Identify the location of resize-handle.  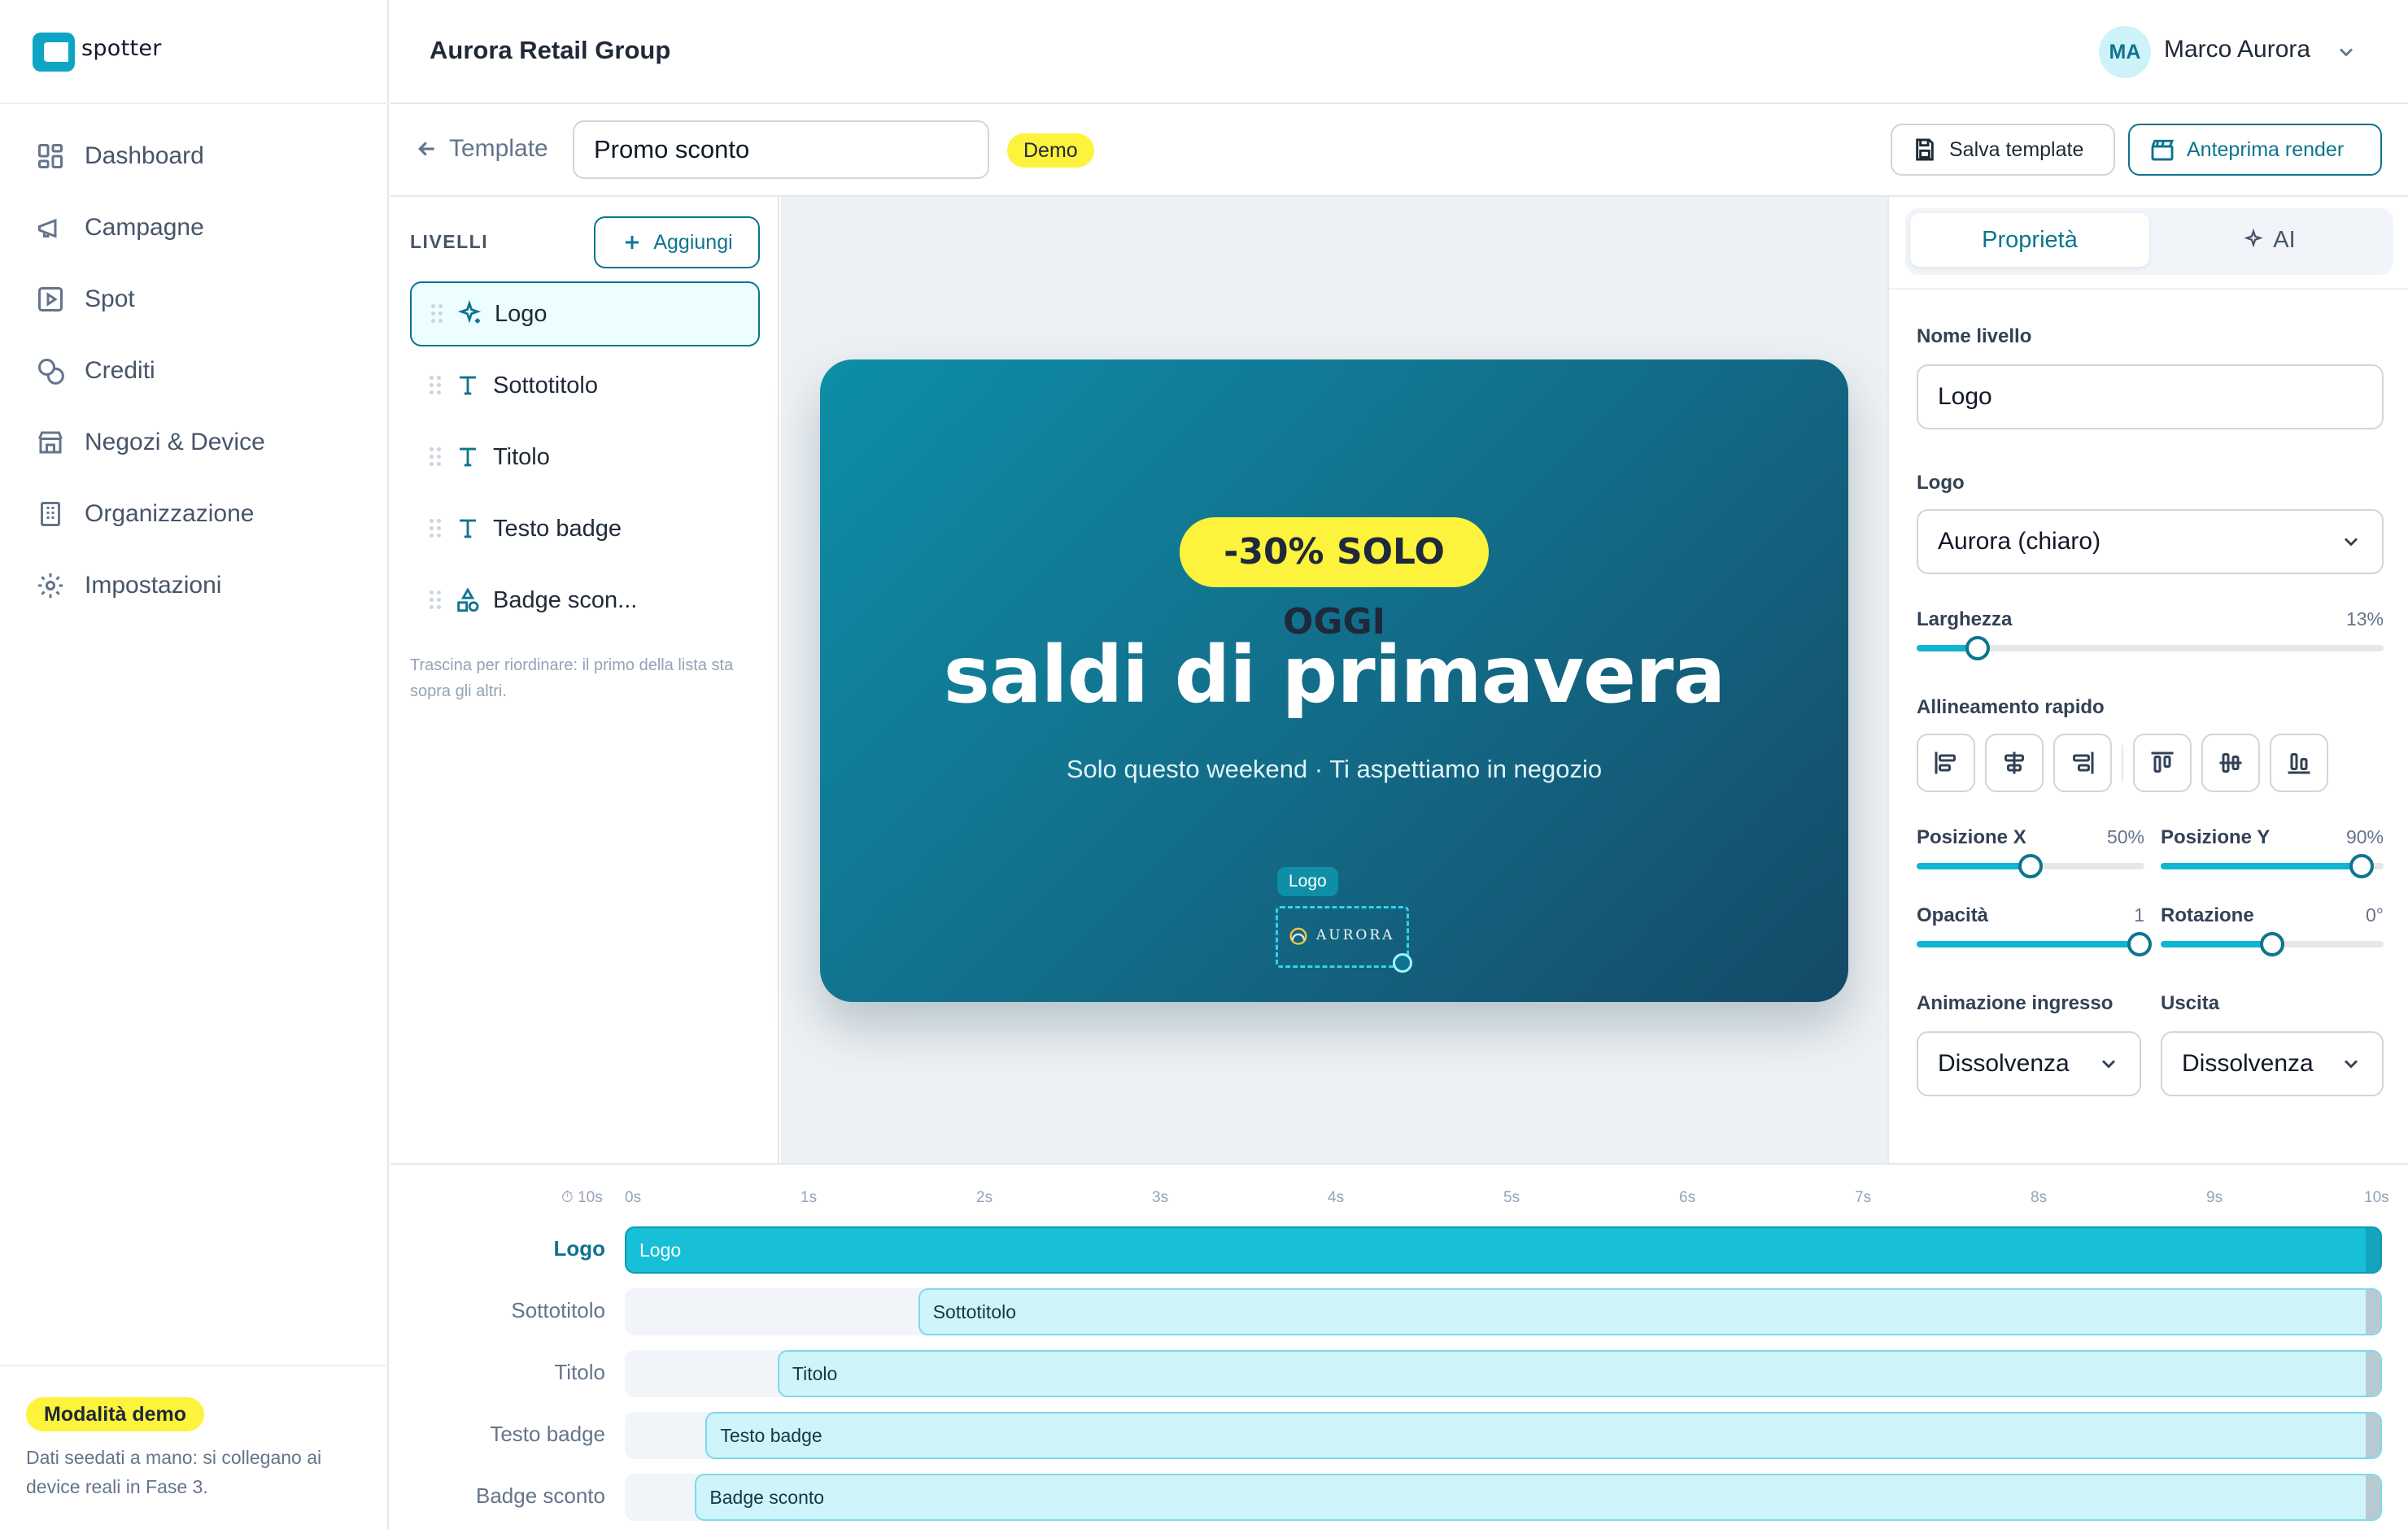
(1402, 963).